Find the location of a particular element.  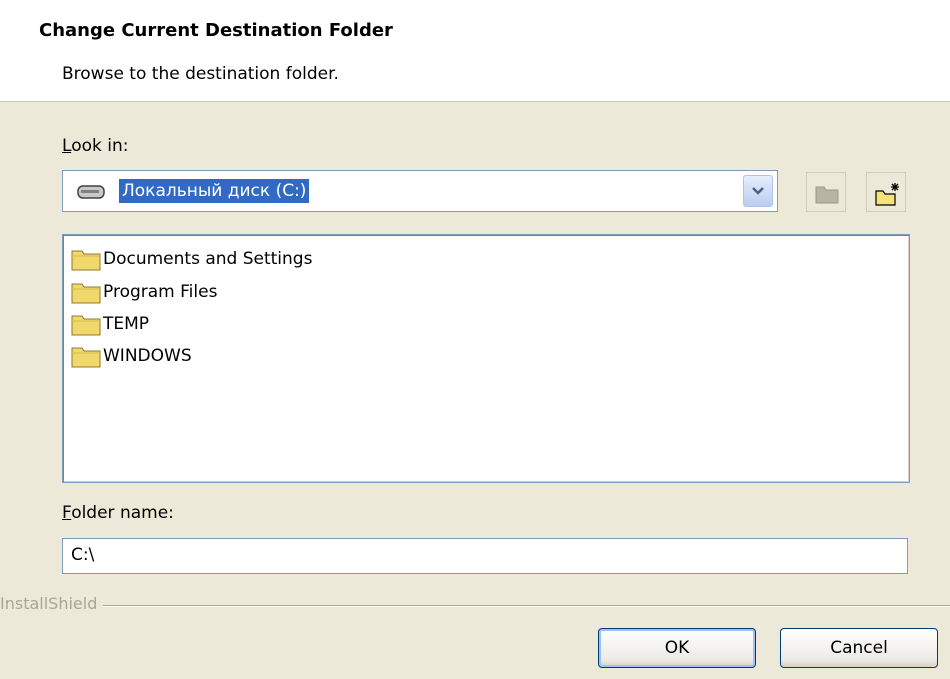

folder-name-label-text: older name: is located at coordinates (122, 513).